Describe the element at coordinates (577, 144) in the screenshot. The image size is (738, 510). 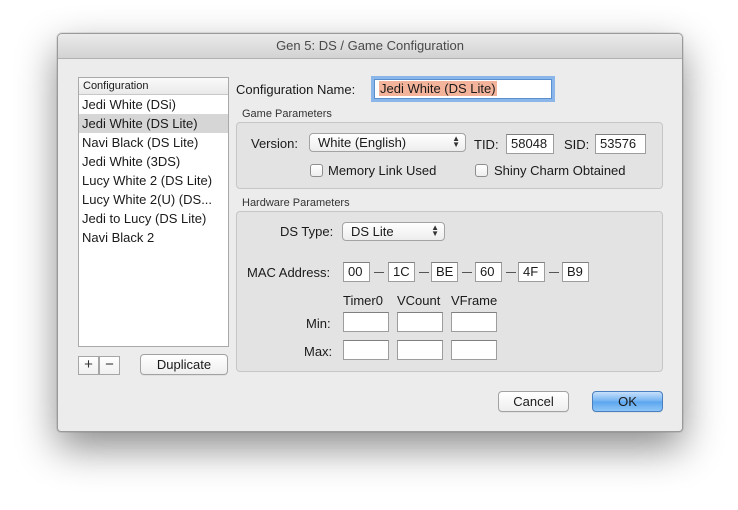
I see `sid-label: SID:` at that location.